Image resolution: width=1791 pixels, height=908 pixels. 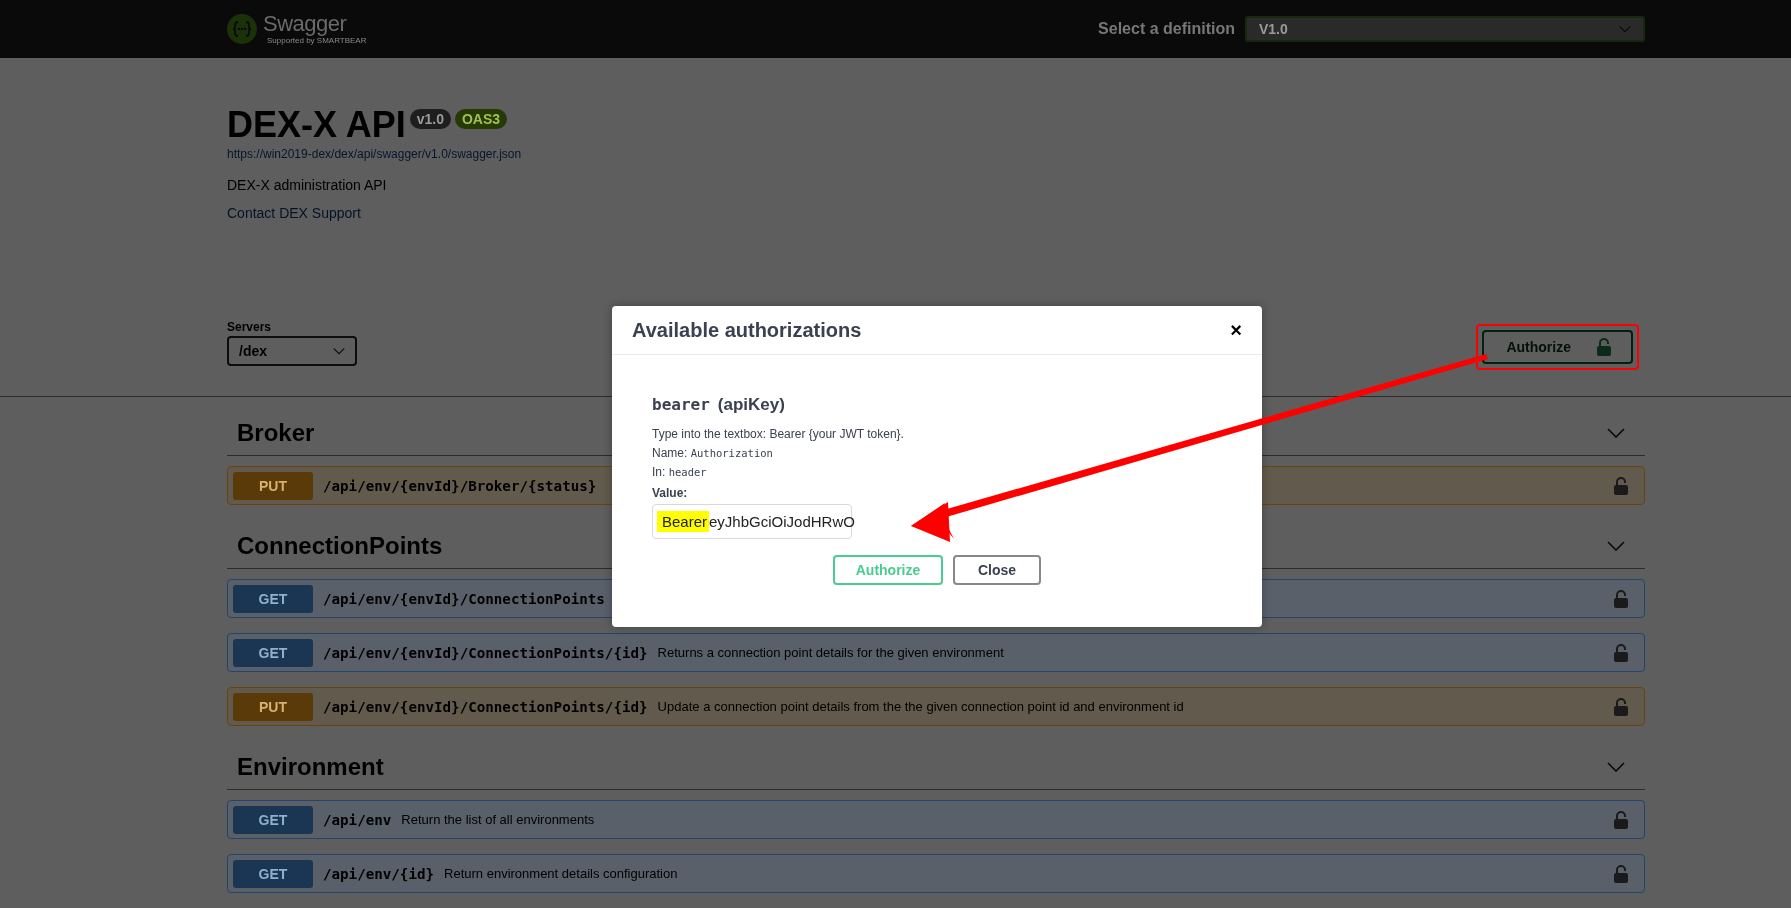 What do you see at coordinates (250, 327) in the screenshot?
I see `servers-label: Servers` at bounding box center [250, 327].